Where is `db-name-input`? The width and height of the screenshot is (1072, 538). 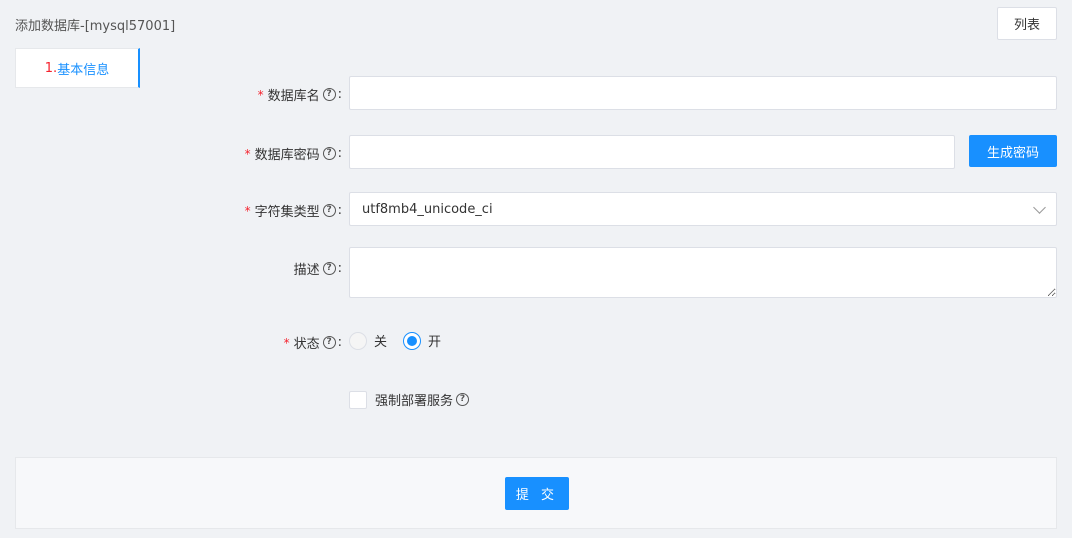
db-name-input is located at coordinates (703, 93).